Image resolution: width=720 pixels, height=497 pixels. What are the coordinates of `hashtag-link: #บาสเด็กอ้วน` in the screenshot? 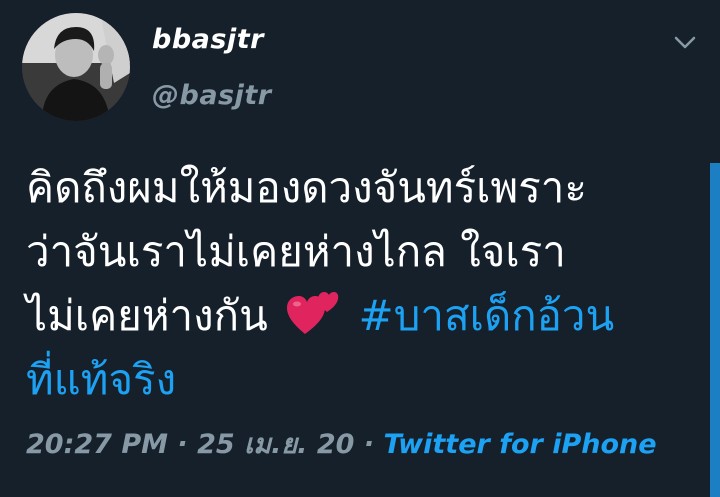 It's located at (487, 315).